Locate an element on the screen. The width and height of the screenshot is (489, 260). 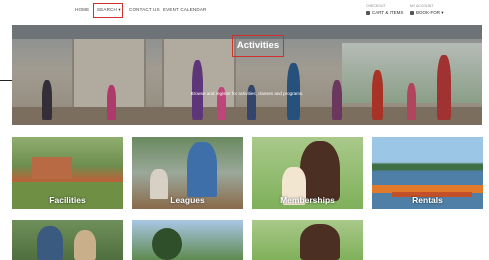
nav-contact-us: CONTACT US is located at coordinates (144, 9).